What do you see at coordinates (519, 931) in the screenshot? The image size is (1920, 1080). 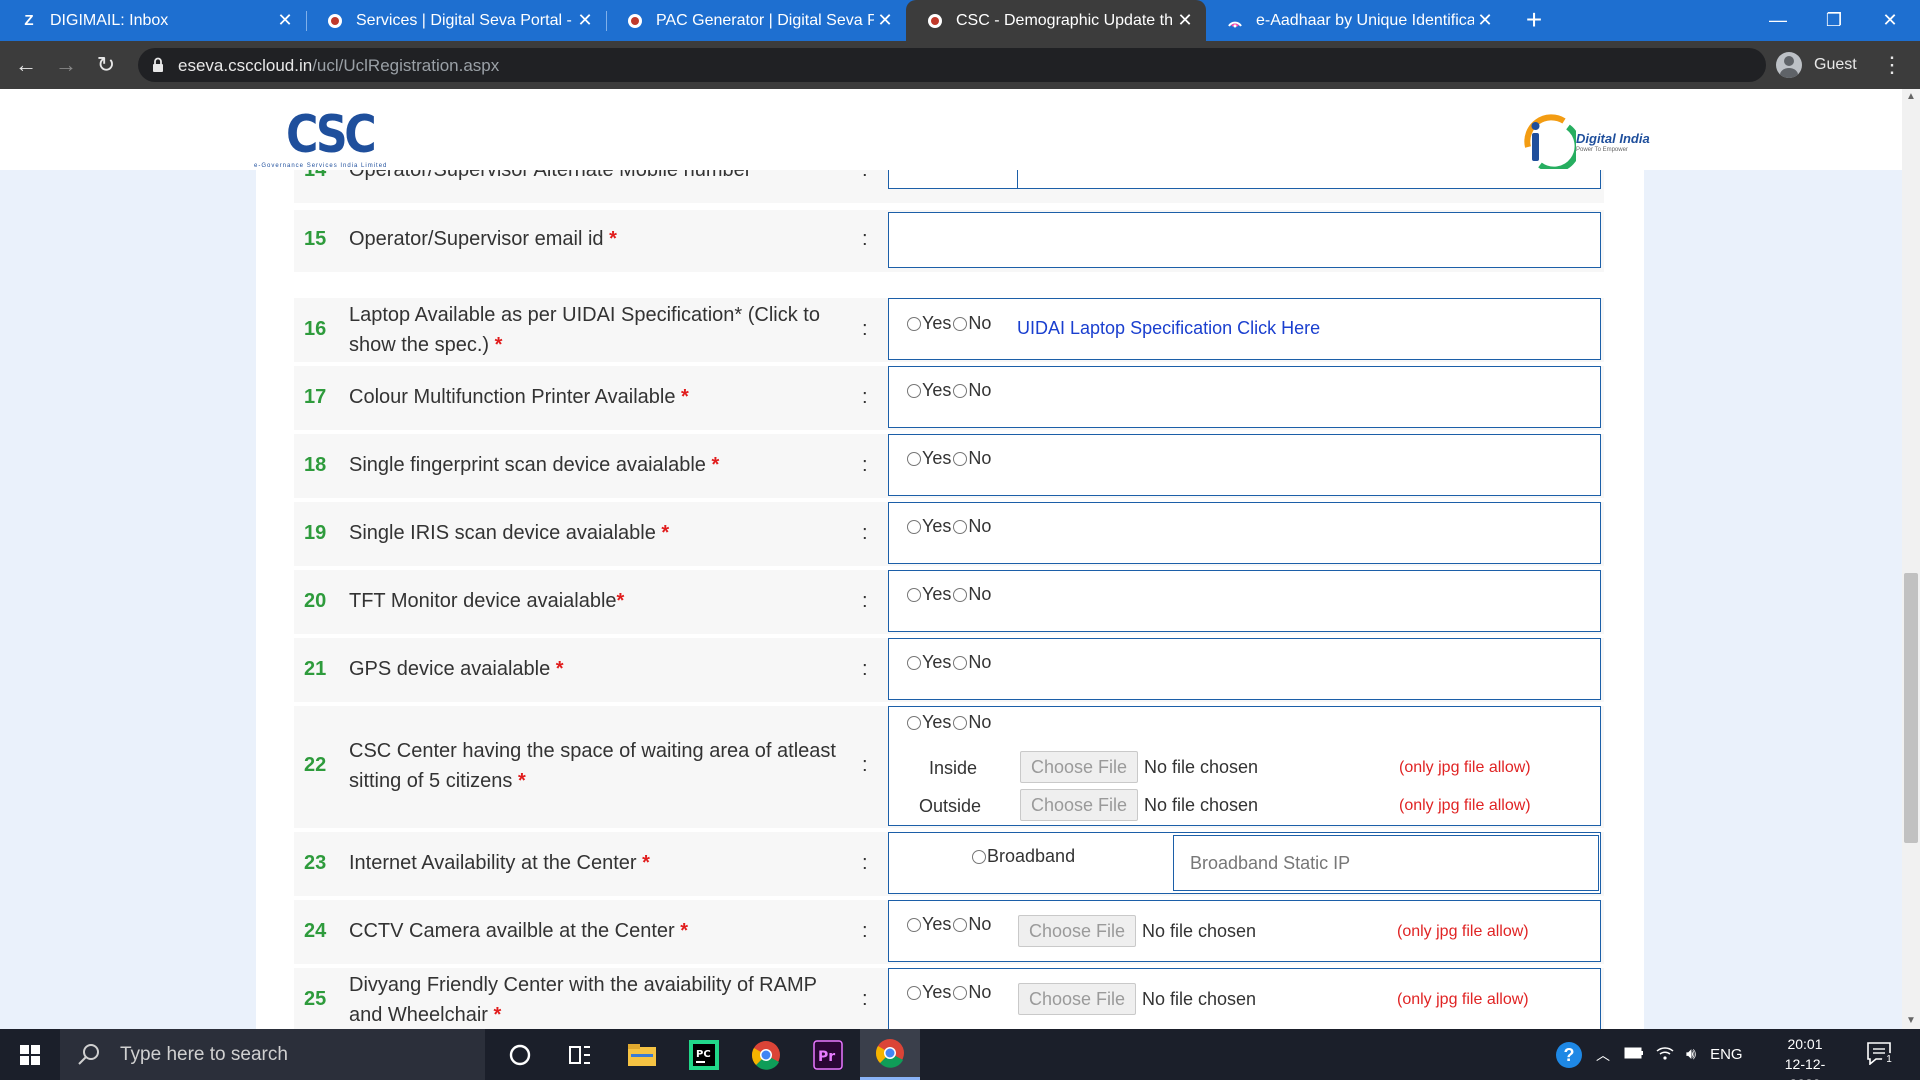 I see `row-label: CCTV Camera availble at the Center *` at bounding box center [519, 931].